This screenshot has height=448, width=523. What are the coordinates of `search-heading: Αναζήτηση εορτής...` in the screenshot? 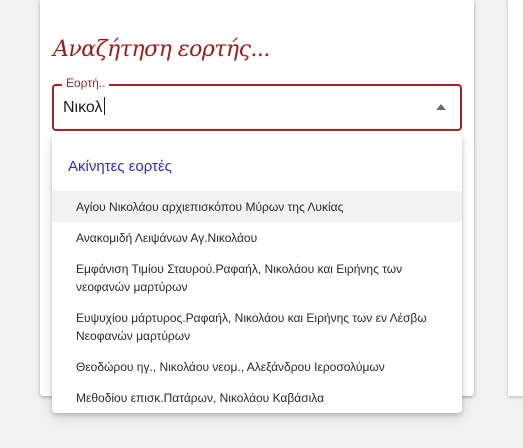 It's located at (161, 49).